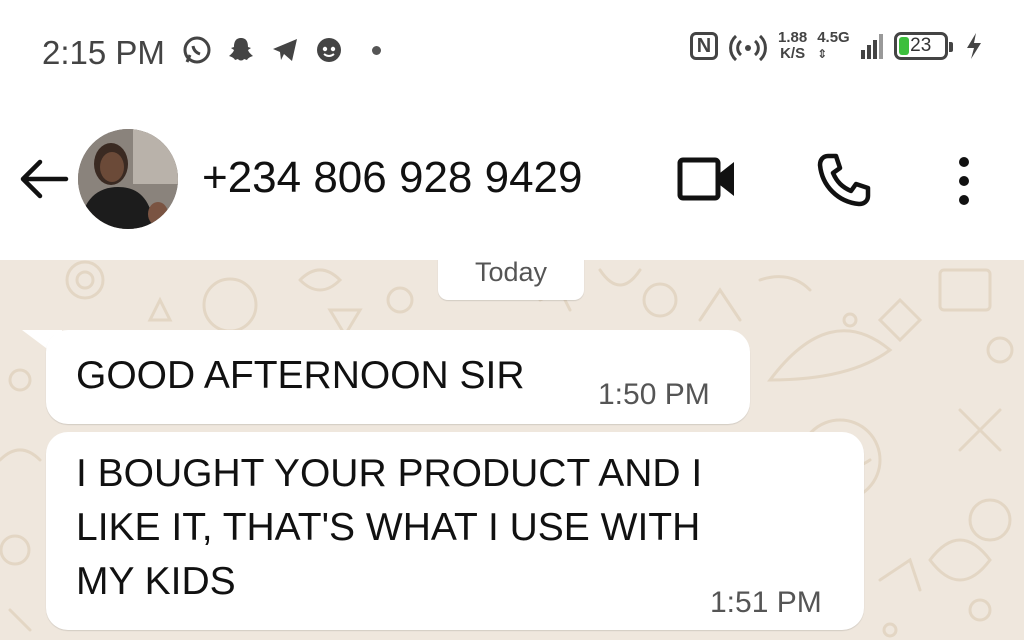 This screenshot has width=1024, height=640. What do you see at coordinates (707, 179) in the screenshot?
I see `video-call-icon` at bounding box center [707, 179].